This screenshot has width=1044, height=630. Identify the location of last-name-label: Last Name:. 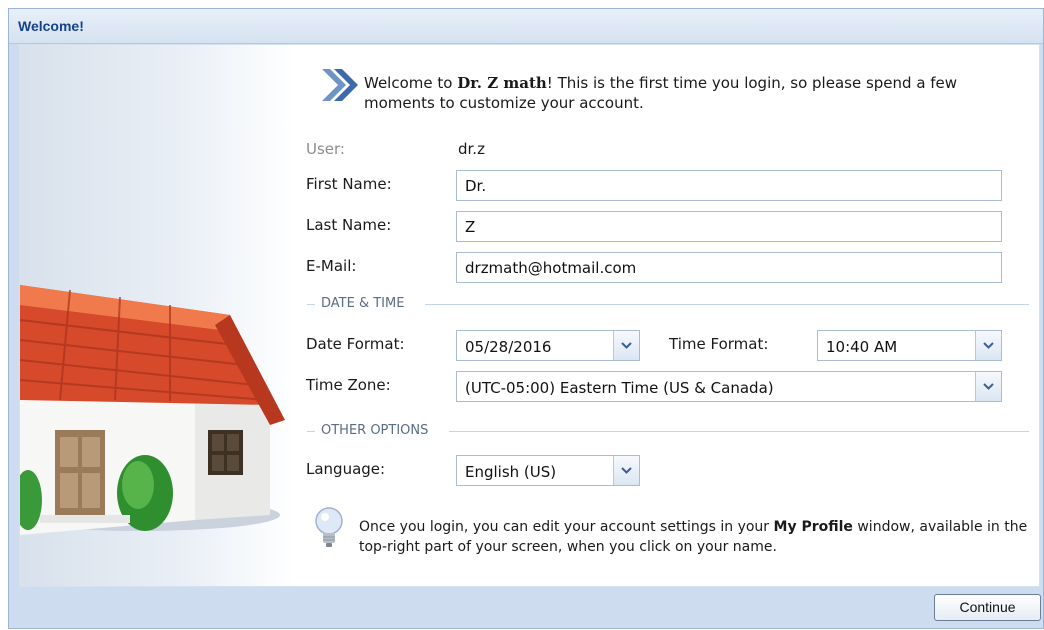
(349, 225).